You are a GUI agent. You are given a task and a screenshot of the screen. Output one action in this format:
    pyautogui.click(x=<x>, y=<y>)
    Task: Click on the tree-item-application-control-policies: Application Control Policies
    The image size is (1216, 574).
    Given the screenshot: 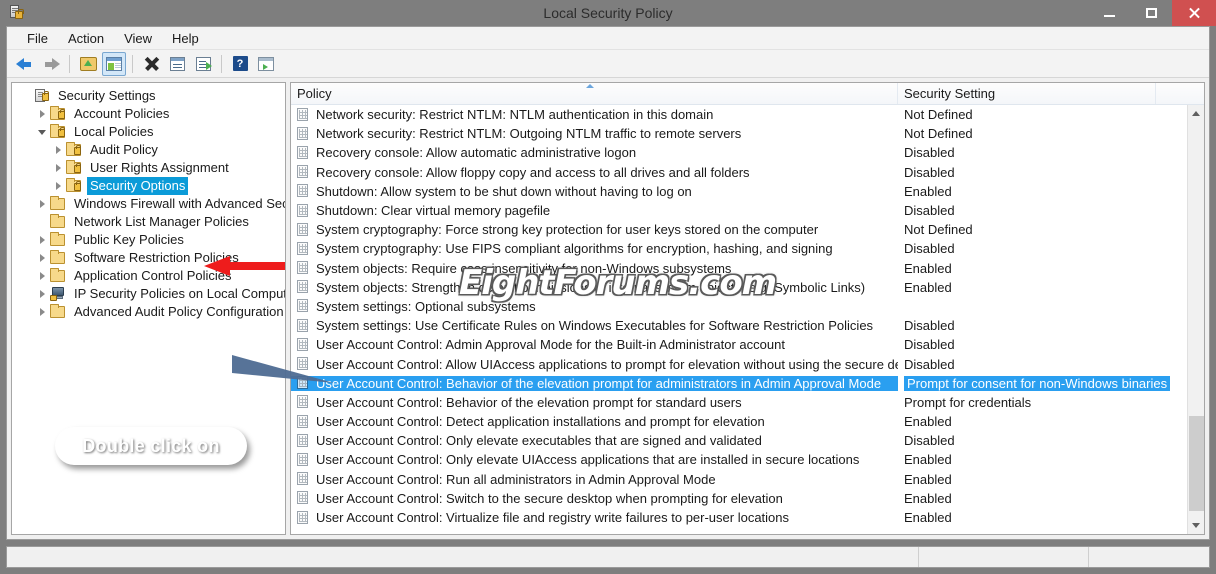 What is the action you would take?
    pyautogui.click(x=148, y=276)
    